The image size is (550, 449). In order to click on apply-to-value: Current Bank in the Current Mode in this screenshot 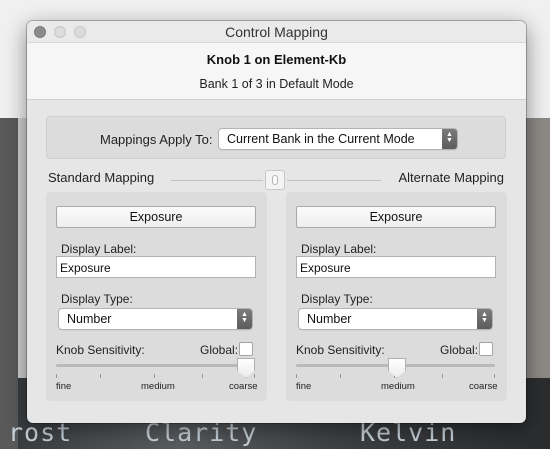, I will do `click(321, 139)`.